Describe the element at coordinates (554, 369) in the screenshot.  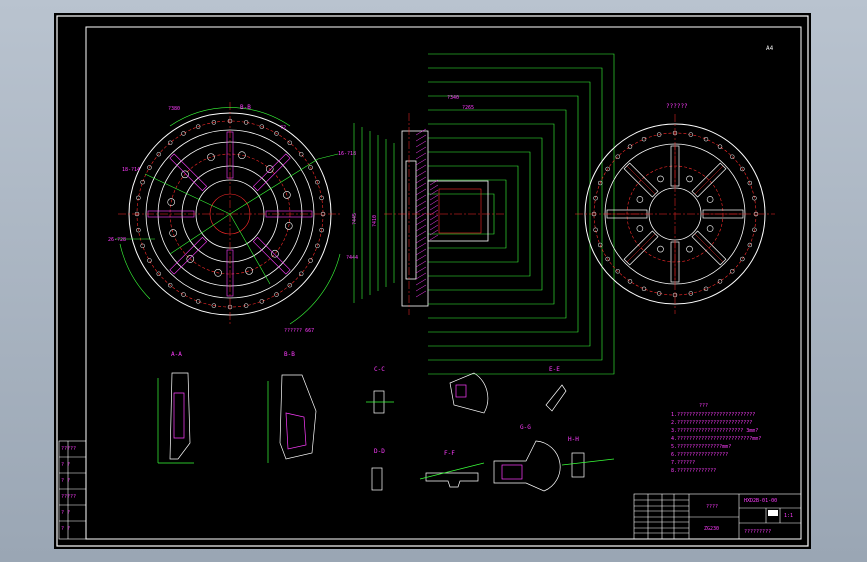
I see `section-e-label: E-E` at that location.